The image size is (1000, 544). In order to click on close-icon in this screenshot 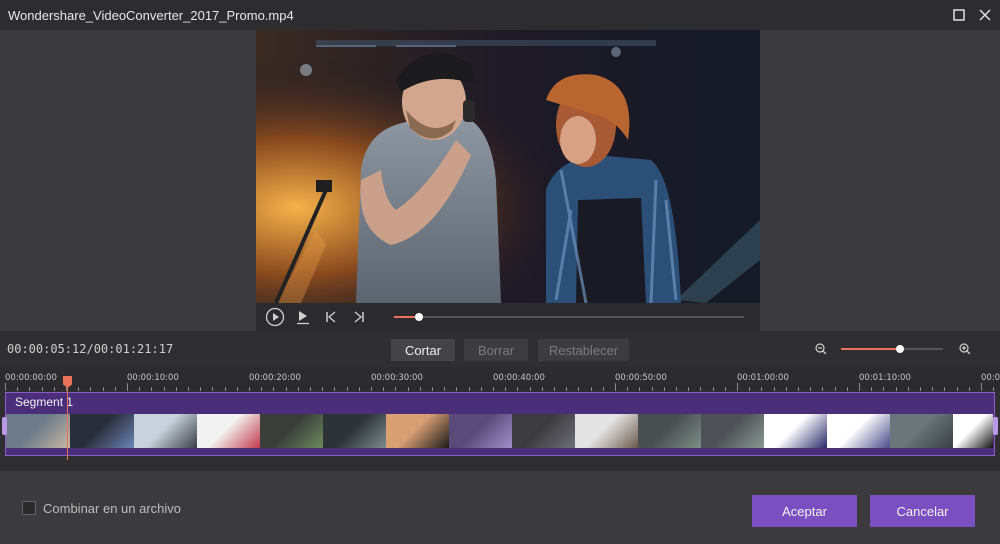, I will do `click(985, 15)`.